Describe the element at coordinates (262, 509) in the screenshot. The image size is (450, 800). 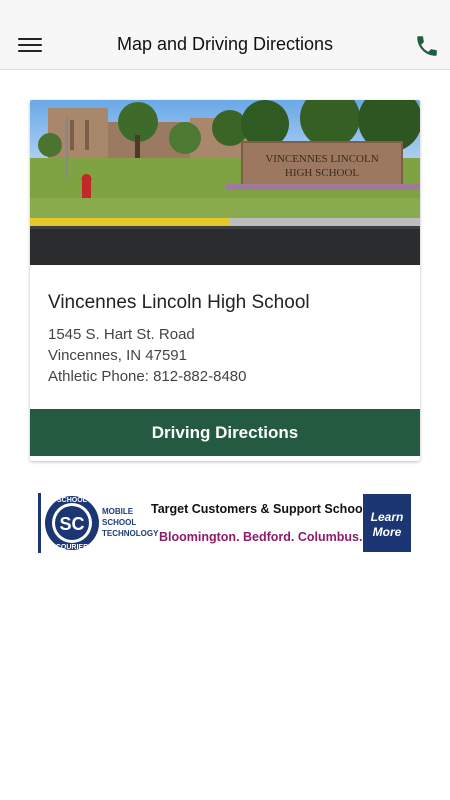
I see `ad-headline: Target Customers & Support Schools` at that location.